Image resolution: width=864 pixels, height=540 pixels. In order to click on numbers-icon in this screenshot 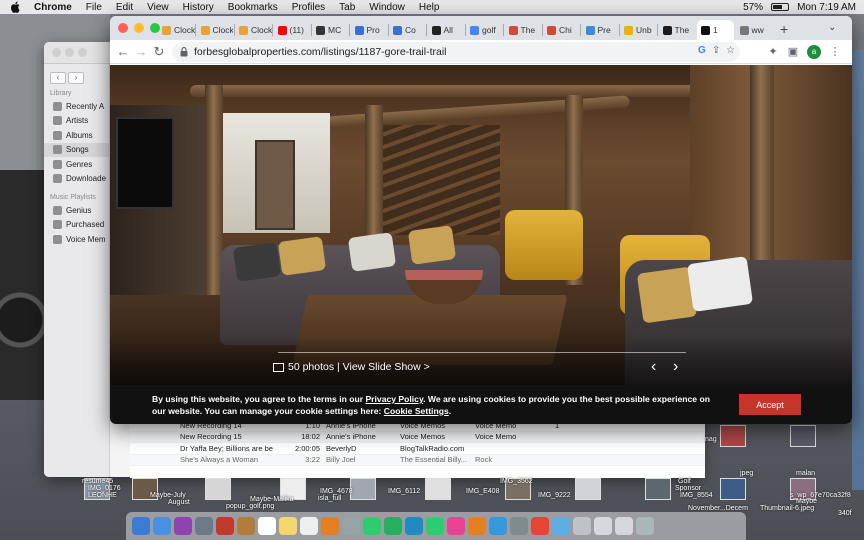, I will do `click(435, 526)`.